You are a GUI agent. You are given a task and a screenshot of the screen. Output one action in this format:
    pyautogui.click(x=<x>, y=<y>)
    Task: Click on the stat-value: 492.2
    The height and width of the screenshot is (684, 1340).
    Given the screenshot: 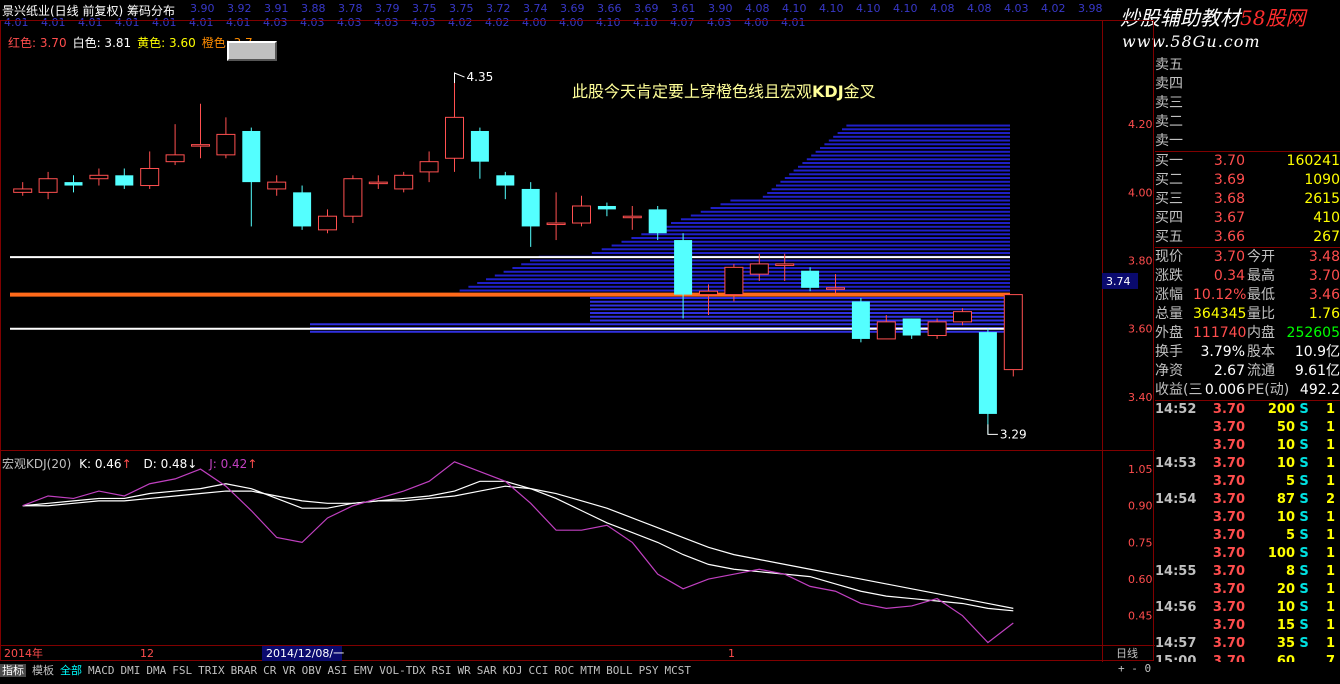 What is the action you would take?
    pyautogui.click(x=1319, y=390)
    